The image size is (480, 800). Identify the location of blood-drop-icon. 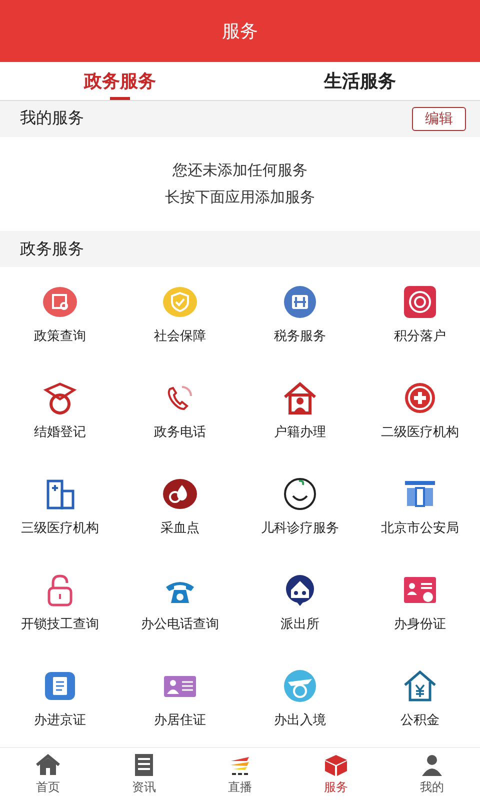
(180, 494).